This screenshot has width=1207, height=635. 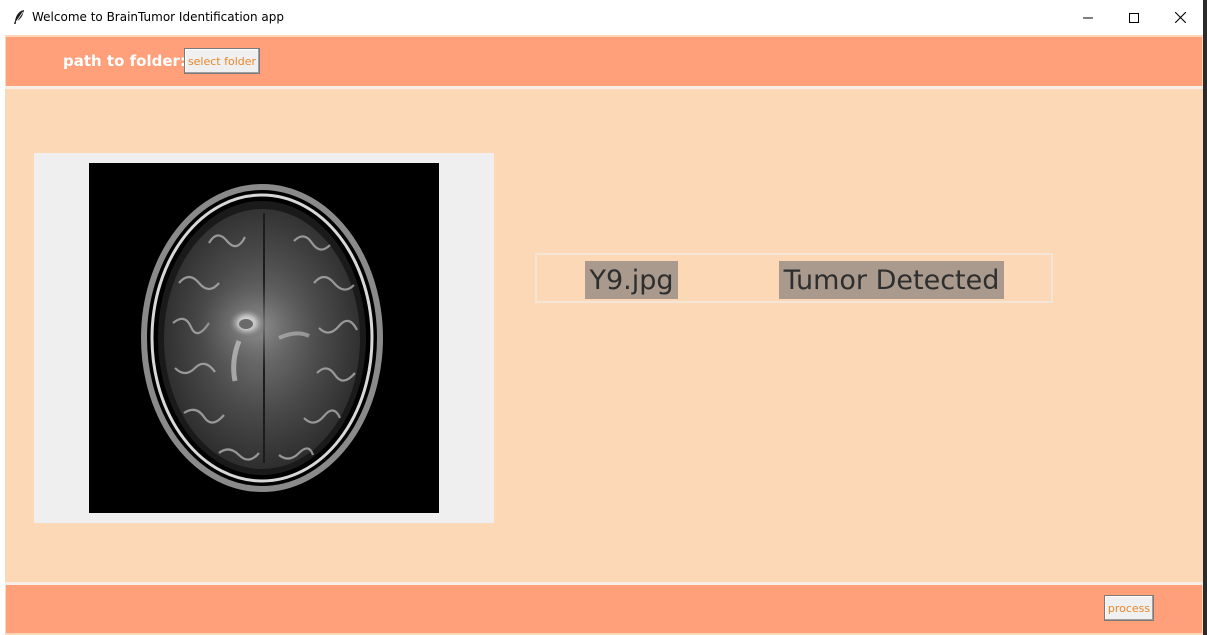 I want to click on title-bar: Welcome to BrainTumor Identification app, so click(x=601, y=17).